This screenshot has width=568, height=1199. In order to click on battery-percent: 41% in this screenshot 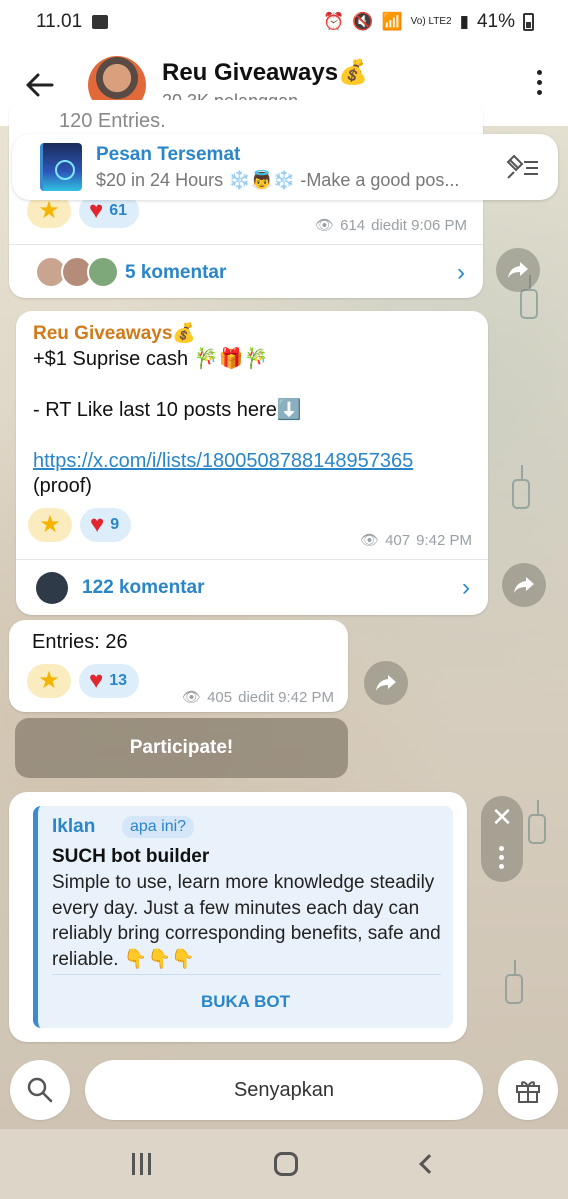, I will do `click(495, 21)`.